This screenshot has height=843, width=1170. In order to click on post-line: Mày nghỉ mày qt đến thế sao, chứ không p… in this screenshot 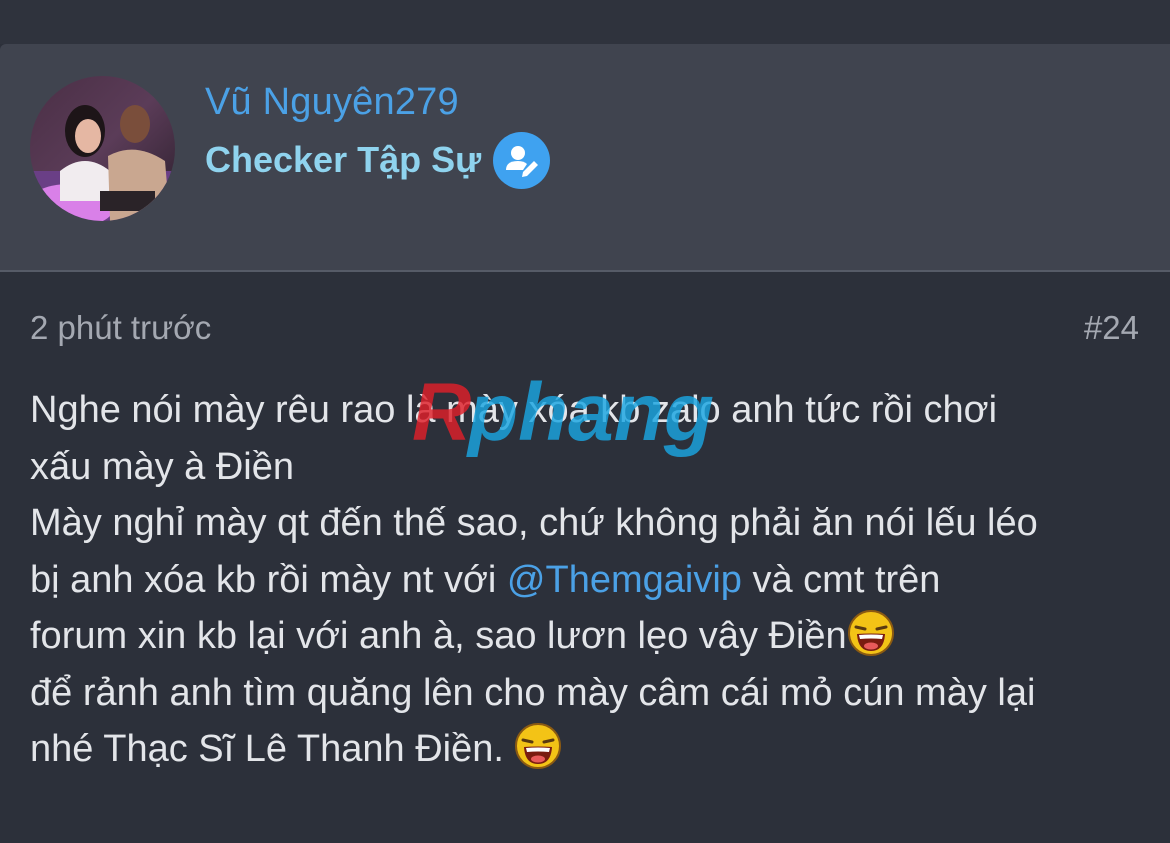, I will do `click(534, 523)`.